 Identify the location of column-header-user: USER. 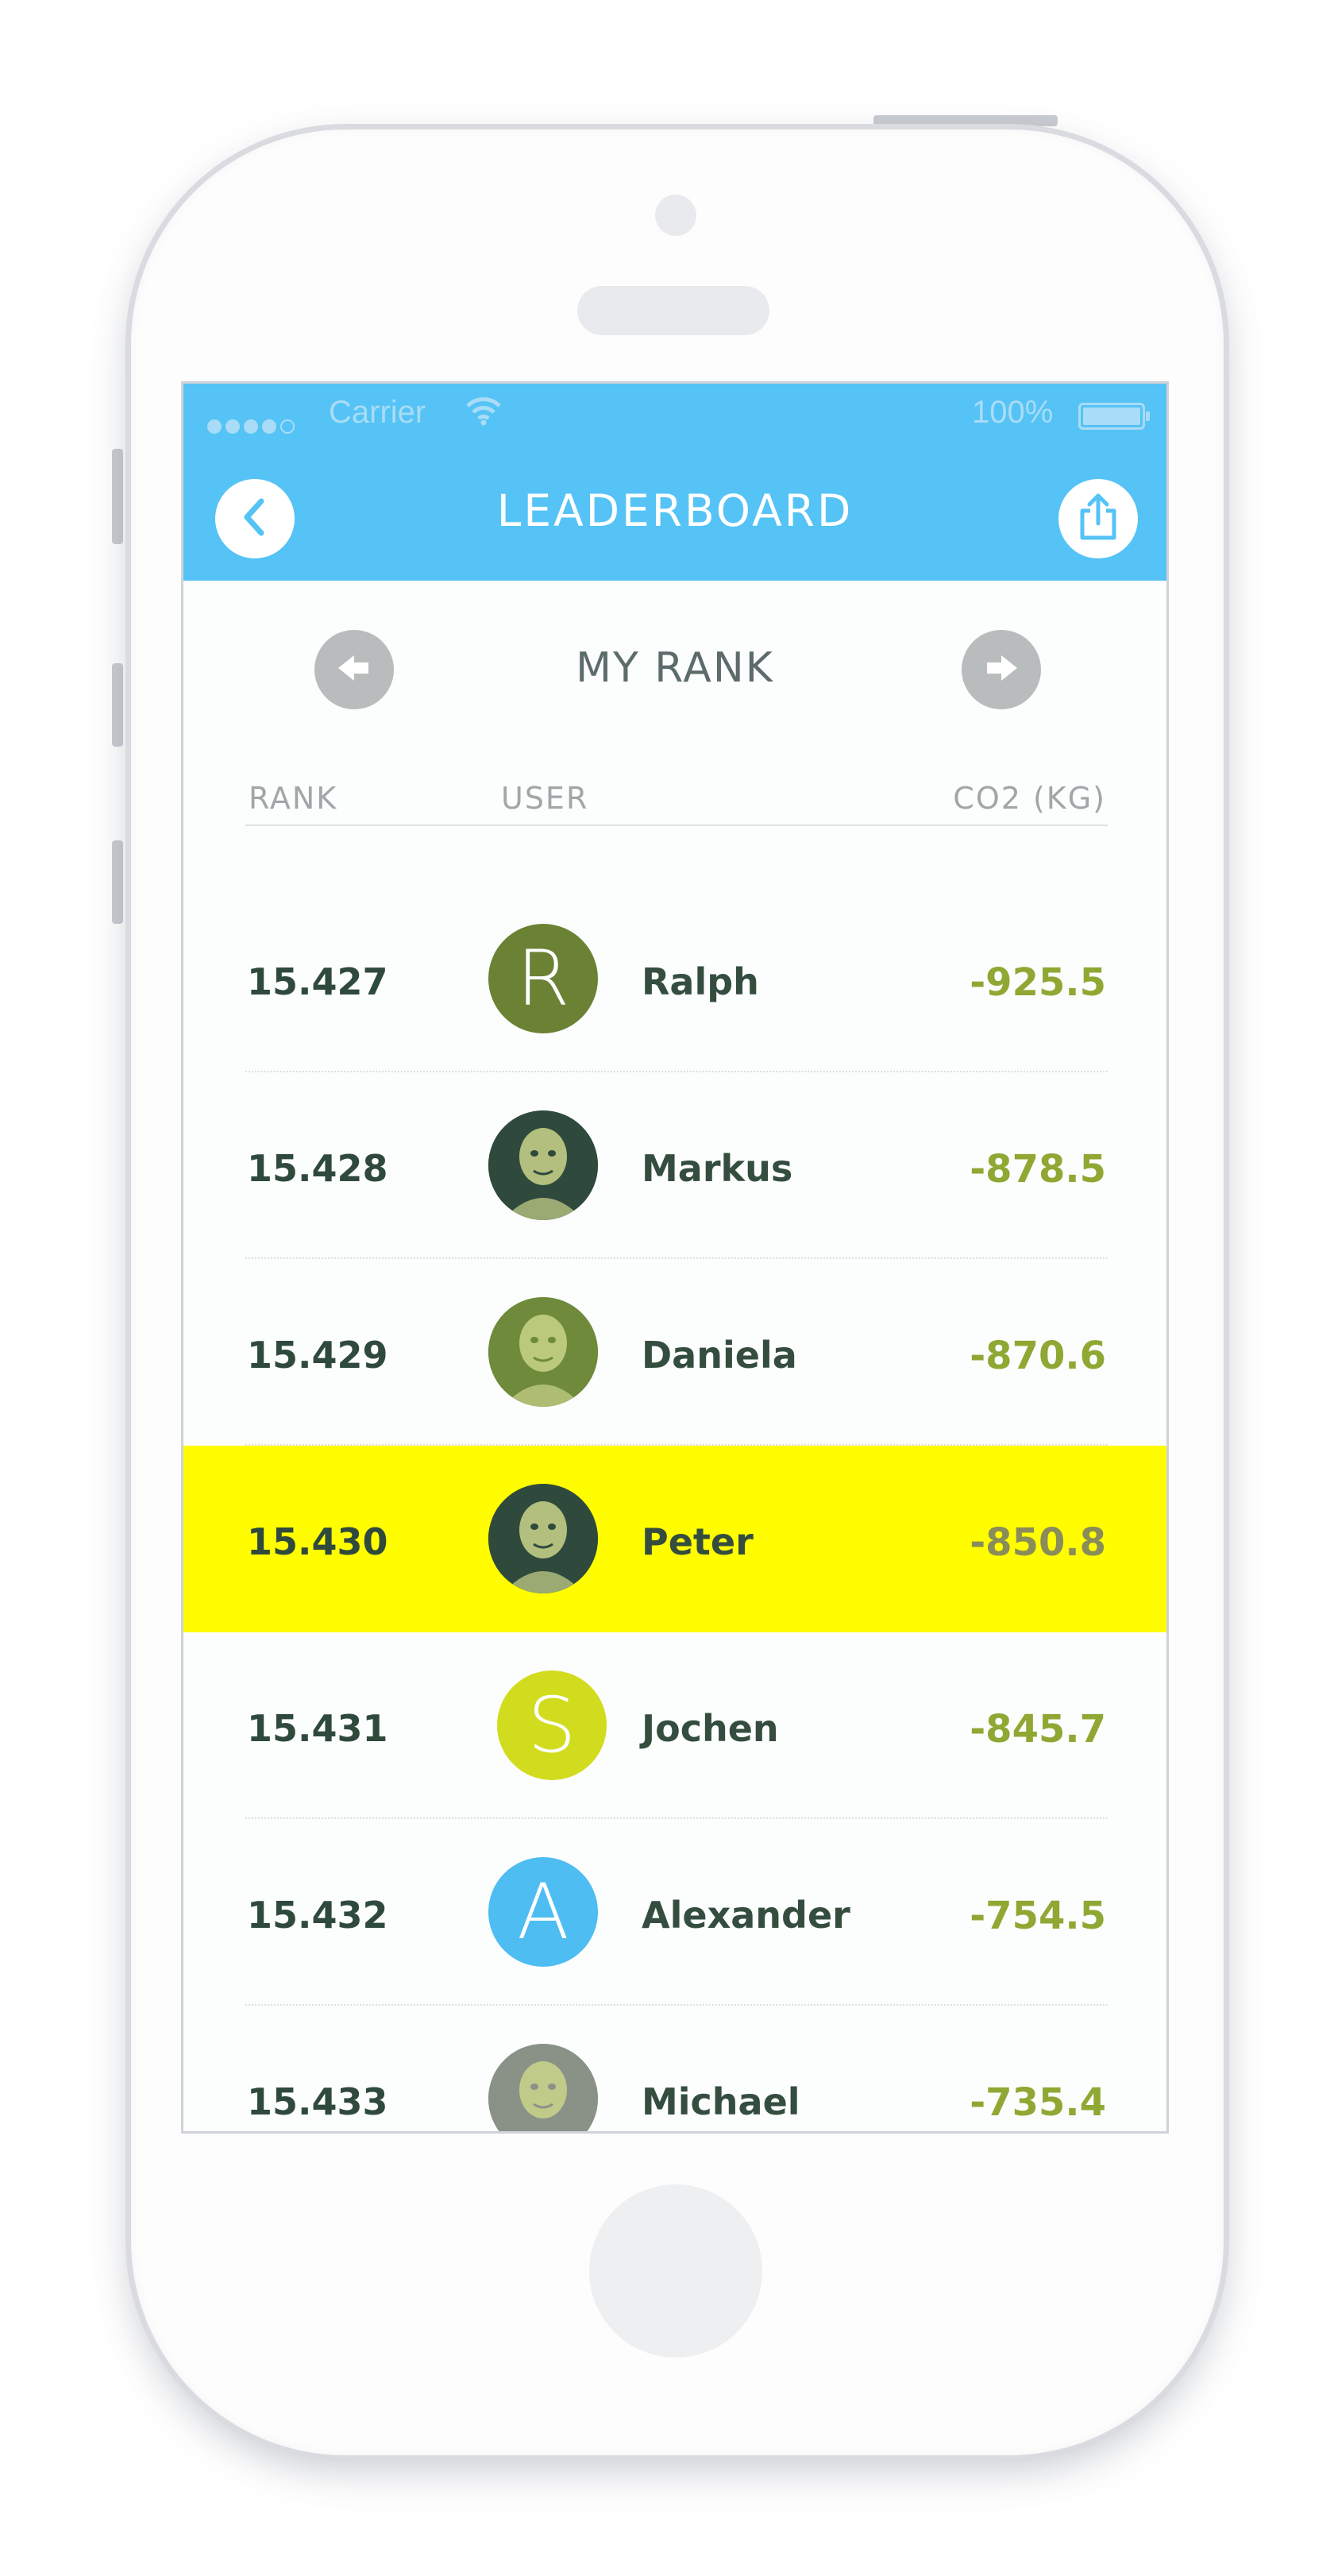
(545, 798).